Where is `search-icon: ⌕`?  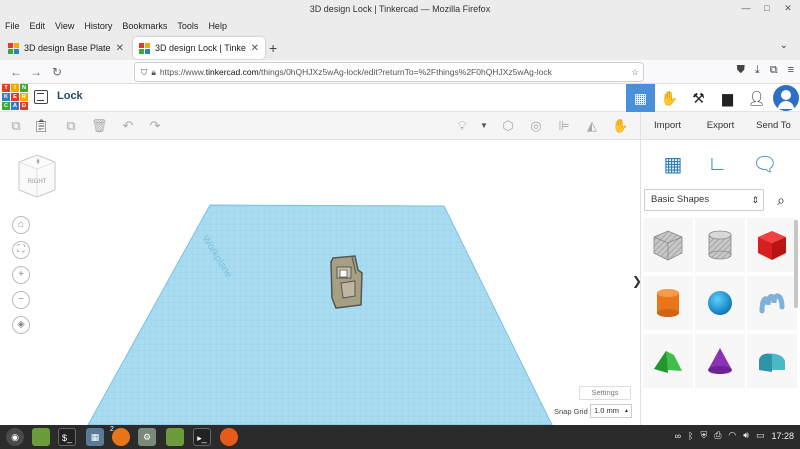
search-icon: ⌕ is located at coordinates (781, 200).